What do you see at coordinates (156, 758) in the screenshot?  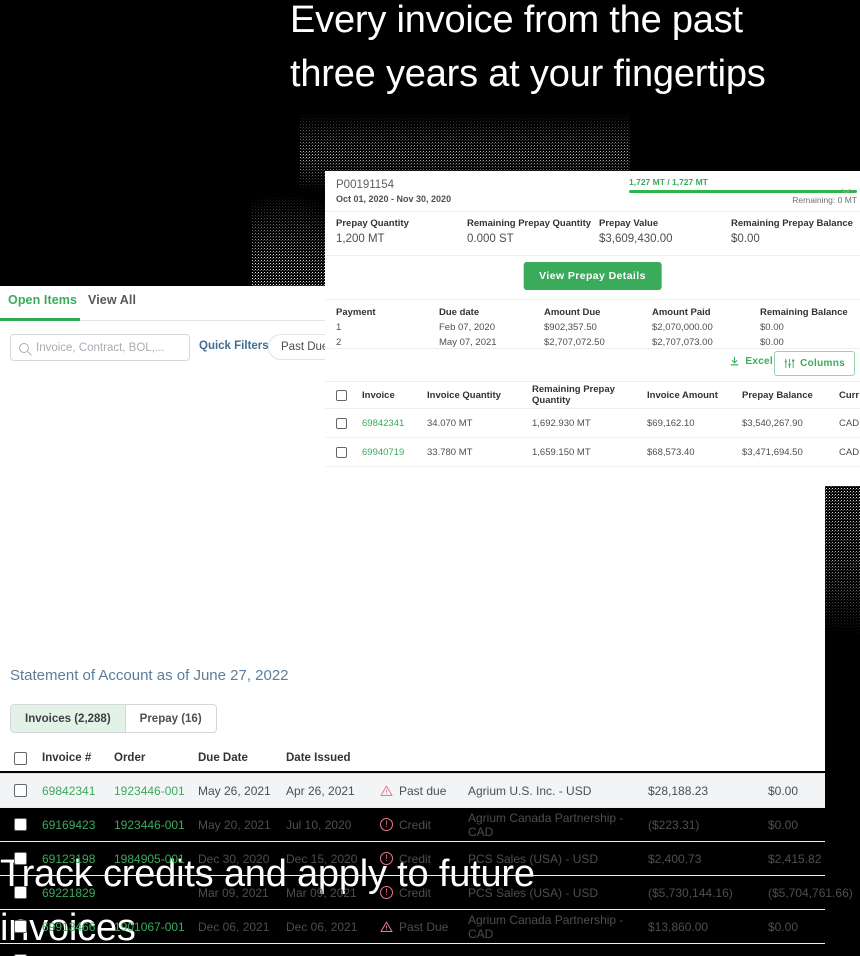 I see `column-header-order: Order` at bounding box center [156, 758].